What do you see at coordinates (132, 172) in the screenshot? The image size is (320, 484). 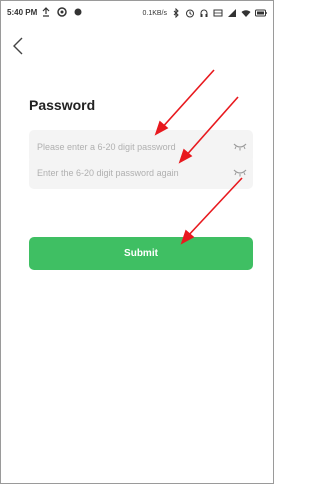 I see `password-again-input` at bounding box center [132, 172].